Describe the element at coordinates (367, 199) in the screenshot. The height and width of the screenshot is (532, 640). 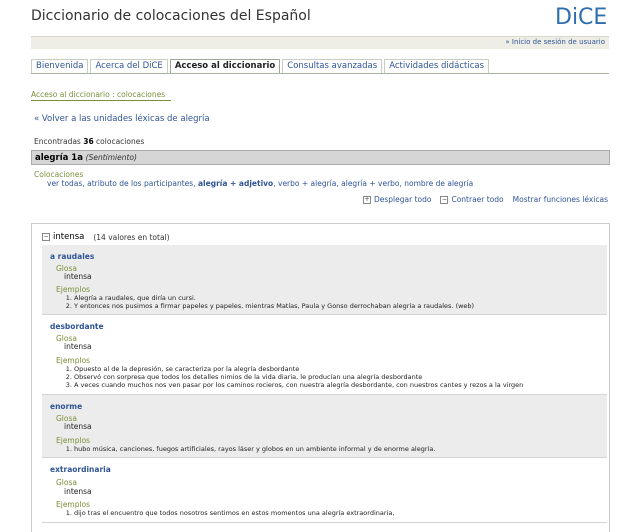
I see `plus-box-icon: +` at that location.